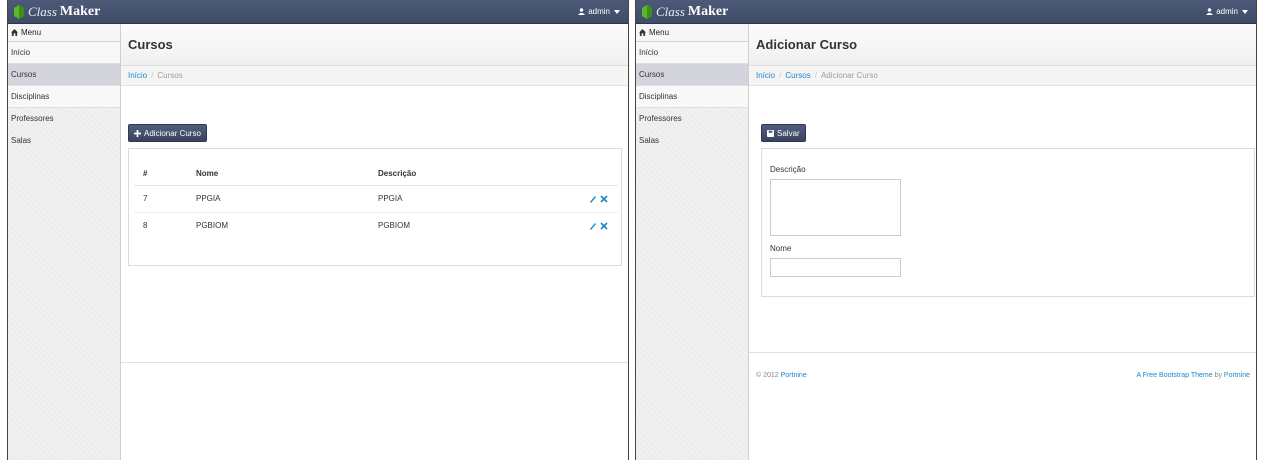 The width and height of the screenshot is (1264, 460). Describe the element at coordinates (578, 174) in the screenshot. I see `column-header-actions` at that location.